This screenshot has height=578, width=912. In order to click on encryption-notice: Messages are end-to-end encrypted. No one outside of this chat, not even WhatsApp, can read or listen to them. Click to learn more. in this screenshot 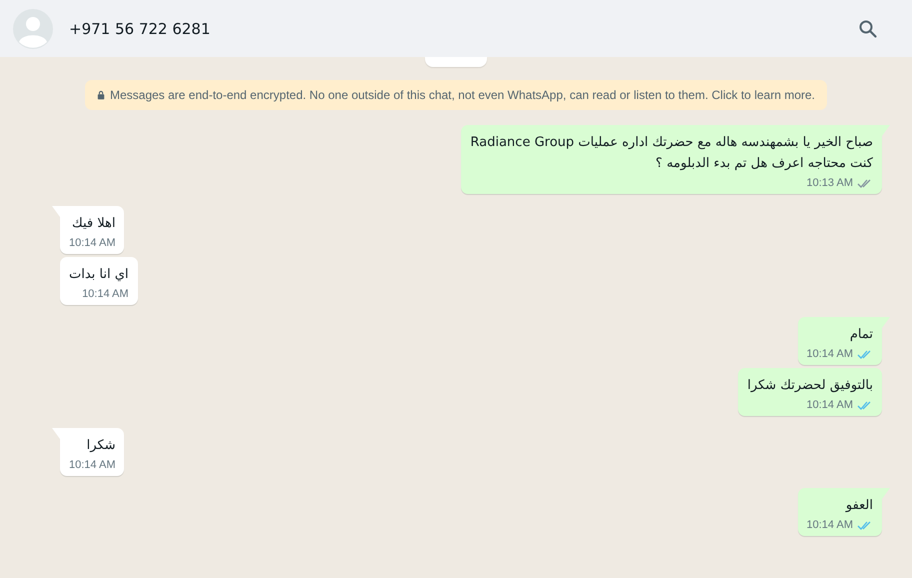, I will do `click(456, 95)`.